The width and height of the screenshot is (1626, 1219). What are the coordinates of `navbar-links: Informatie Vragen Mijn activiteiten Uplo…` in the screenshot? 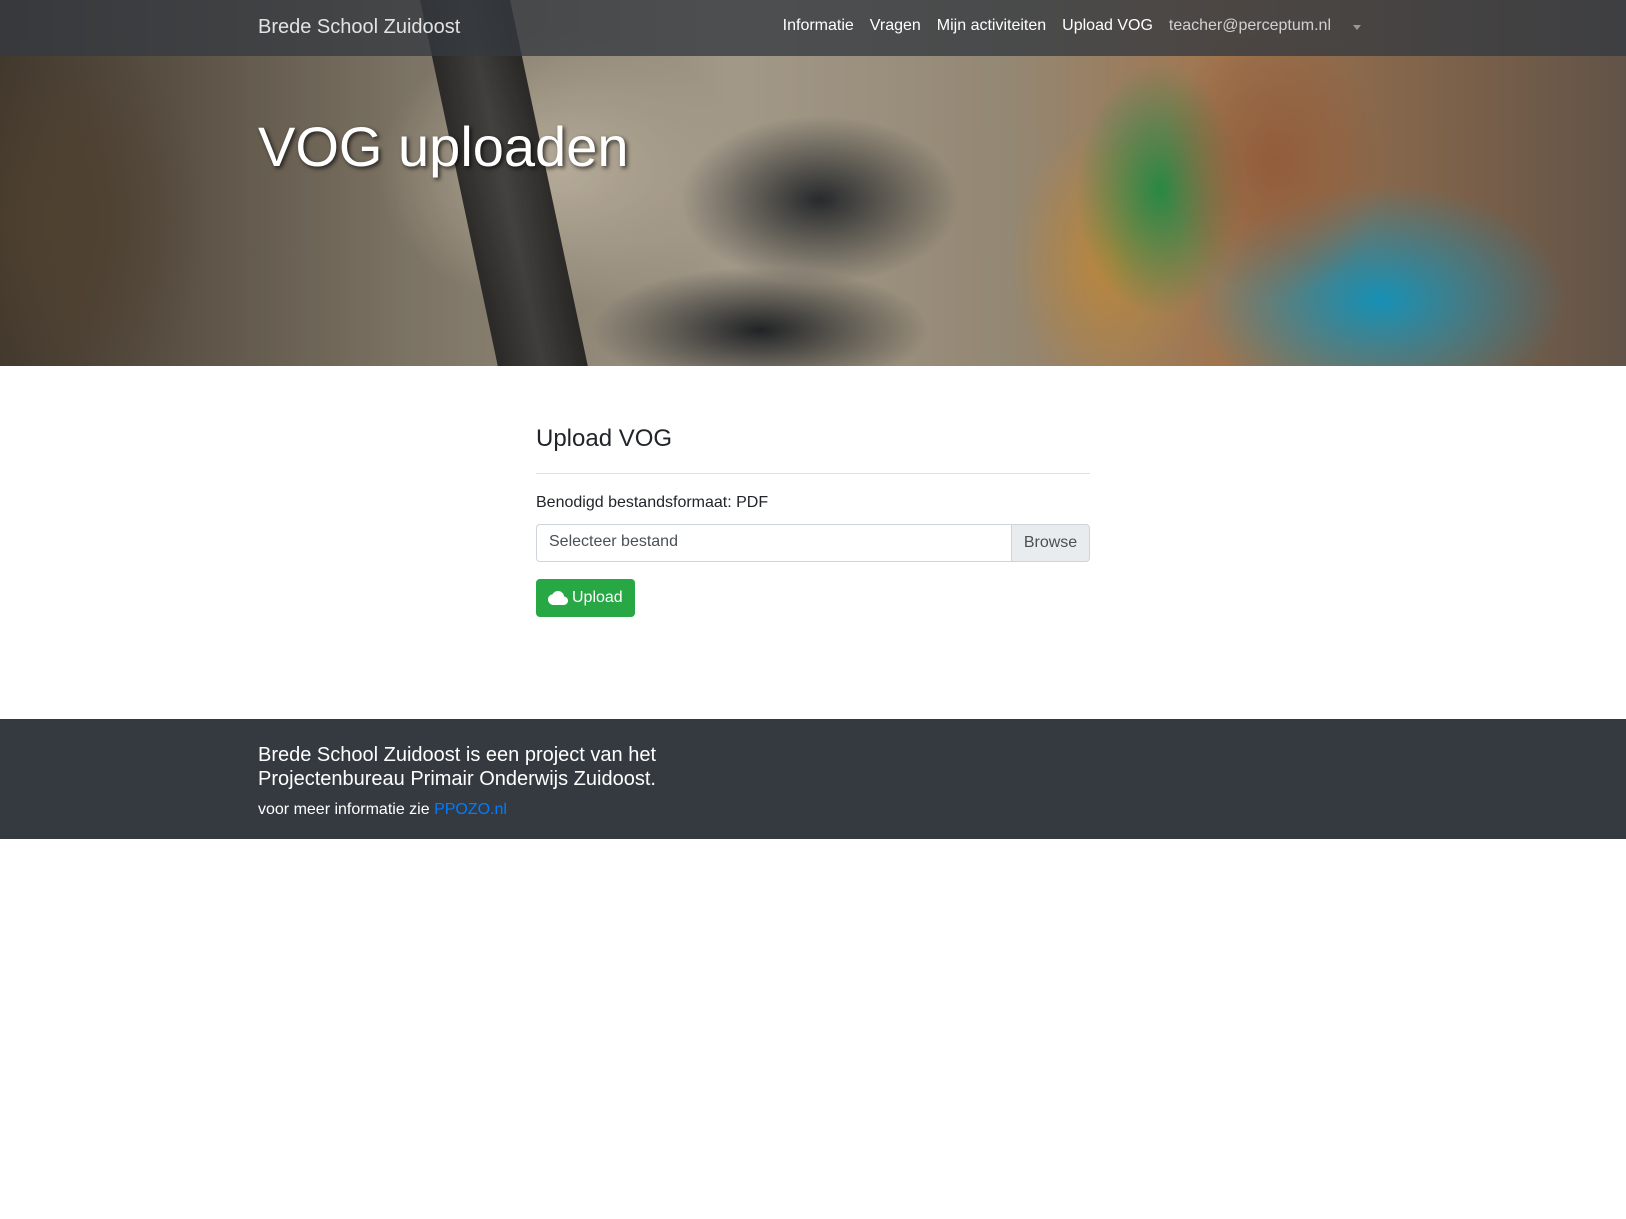 It's located at (1064, 26).